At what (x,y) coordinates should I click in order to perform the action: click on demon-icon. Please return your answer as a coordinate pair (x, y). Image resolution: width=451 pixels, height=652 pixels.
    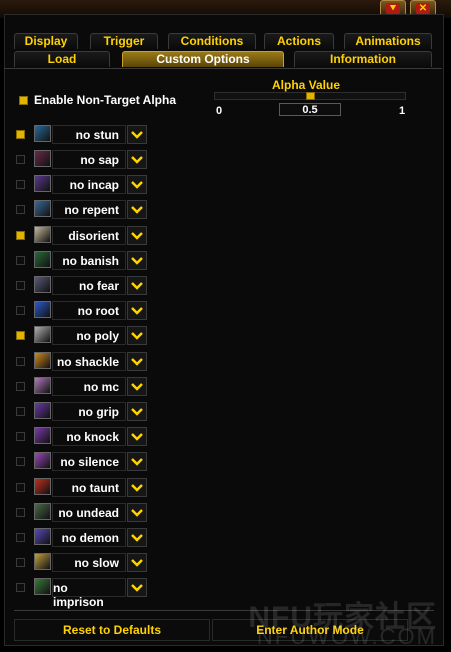
    Looking at the image, I should click on (42, 536).